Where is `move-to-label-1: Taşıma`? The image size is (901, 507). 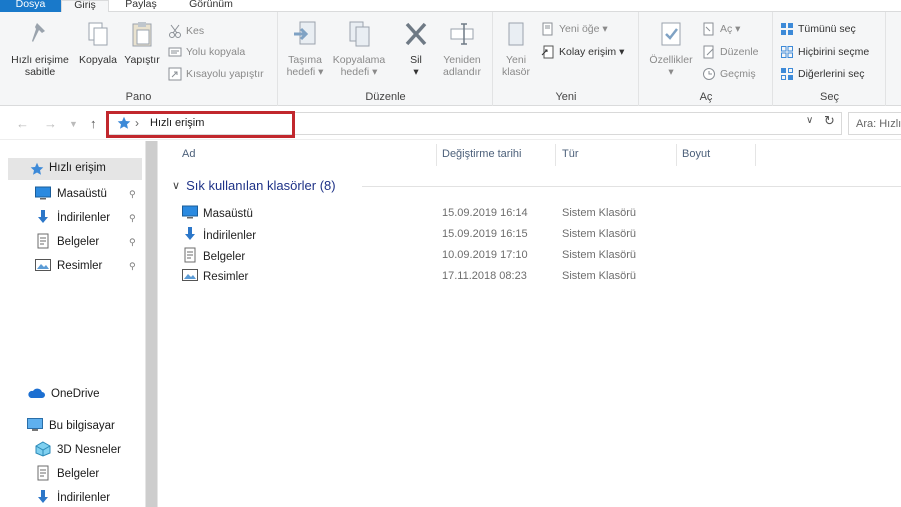 move-to-label-1: Taşıma is located at coordinates (305, 60).